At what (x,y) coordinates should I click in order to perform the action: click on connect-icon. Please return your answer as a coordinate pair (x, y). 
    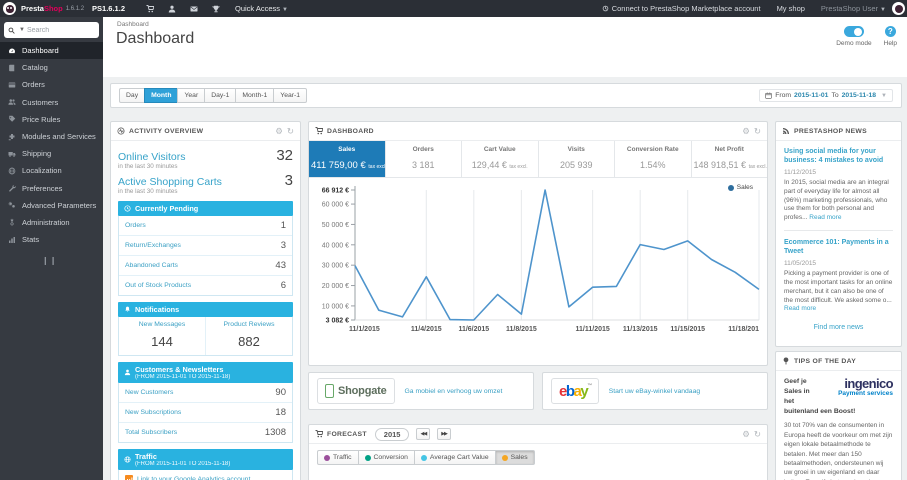
    Looking at the image, I should click on (605, 8).